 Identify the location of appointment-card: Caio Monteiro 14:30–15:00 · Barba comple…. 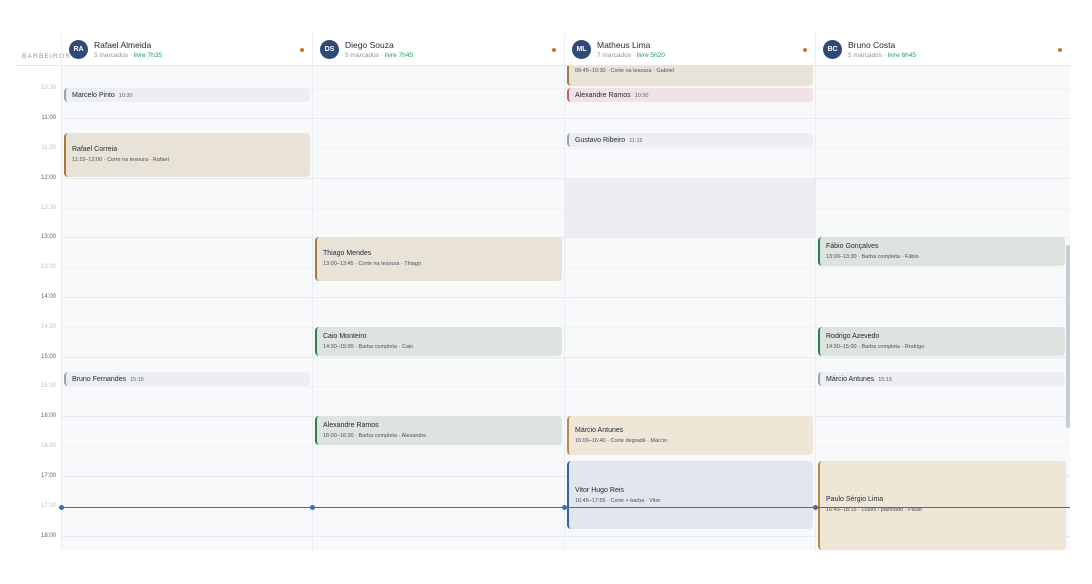
(438, 341).